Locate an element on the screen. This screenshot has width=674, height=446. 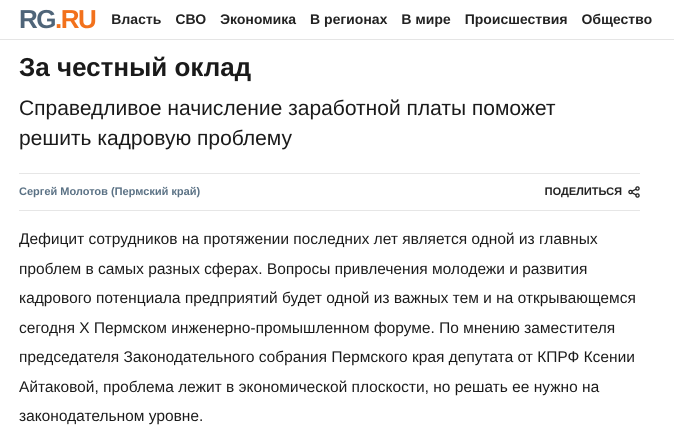
nav-link: СВО is located at coordinates (190, 19).